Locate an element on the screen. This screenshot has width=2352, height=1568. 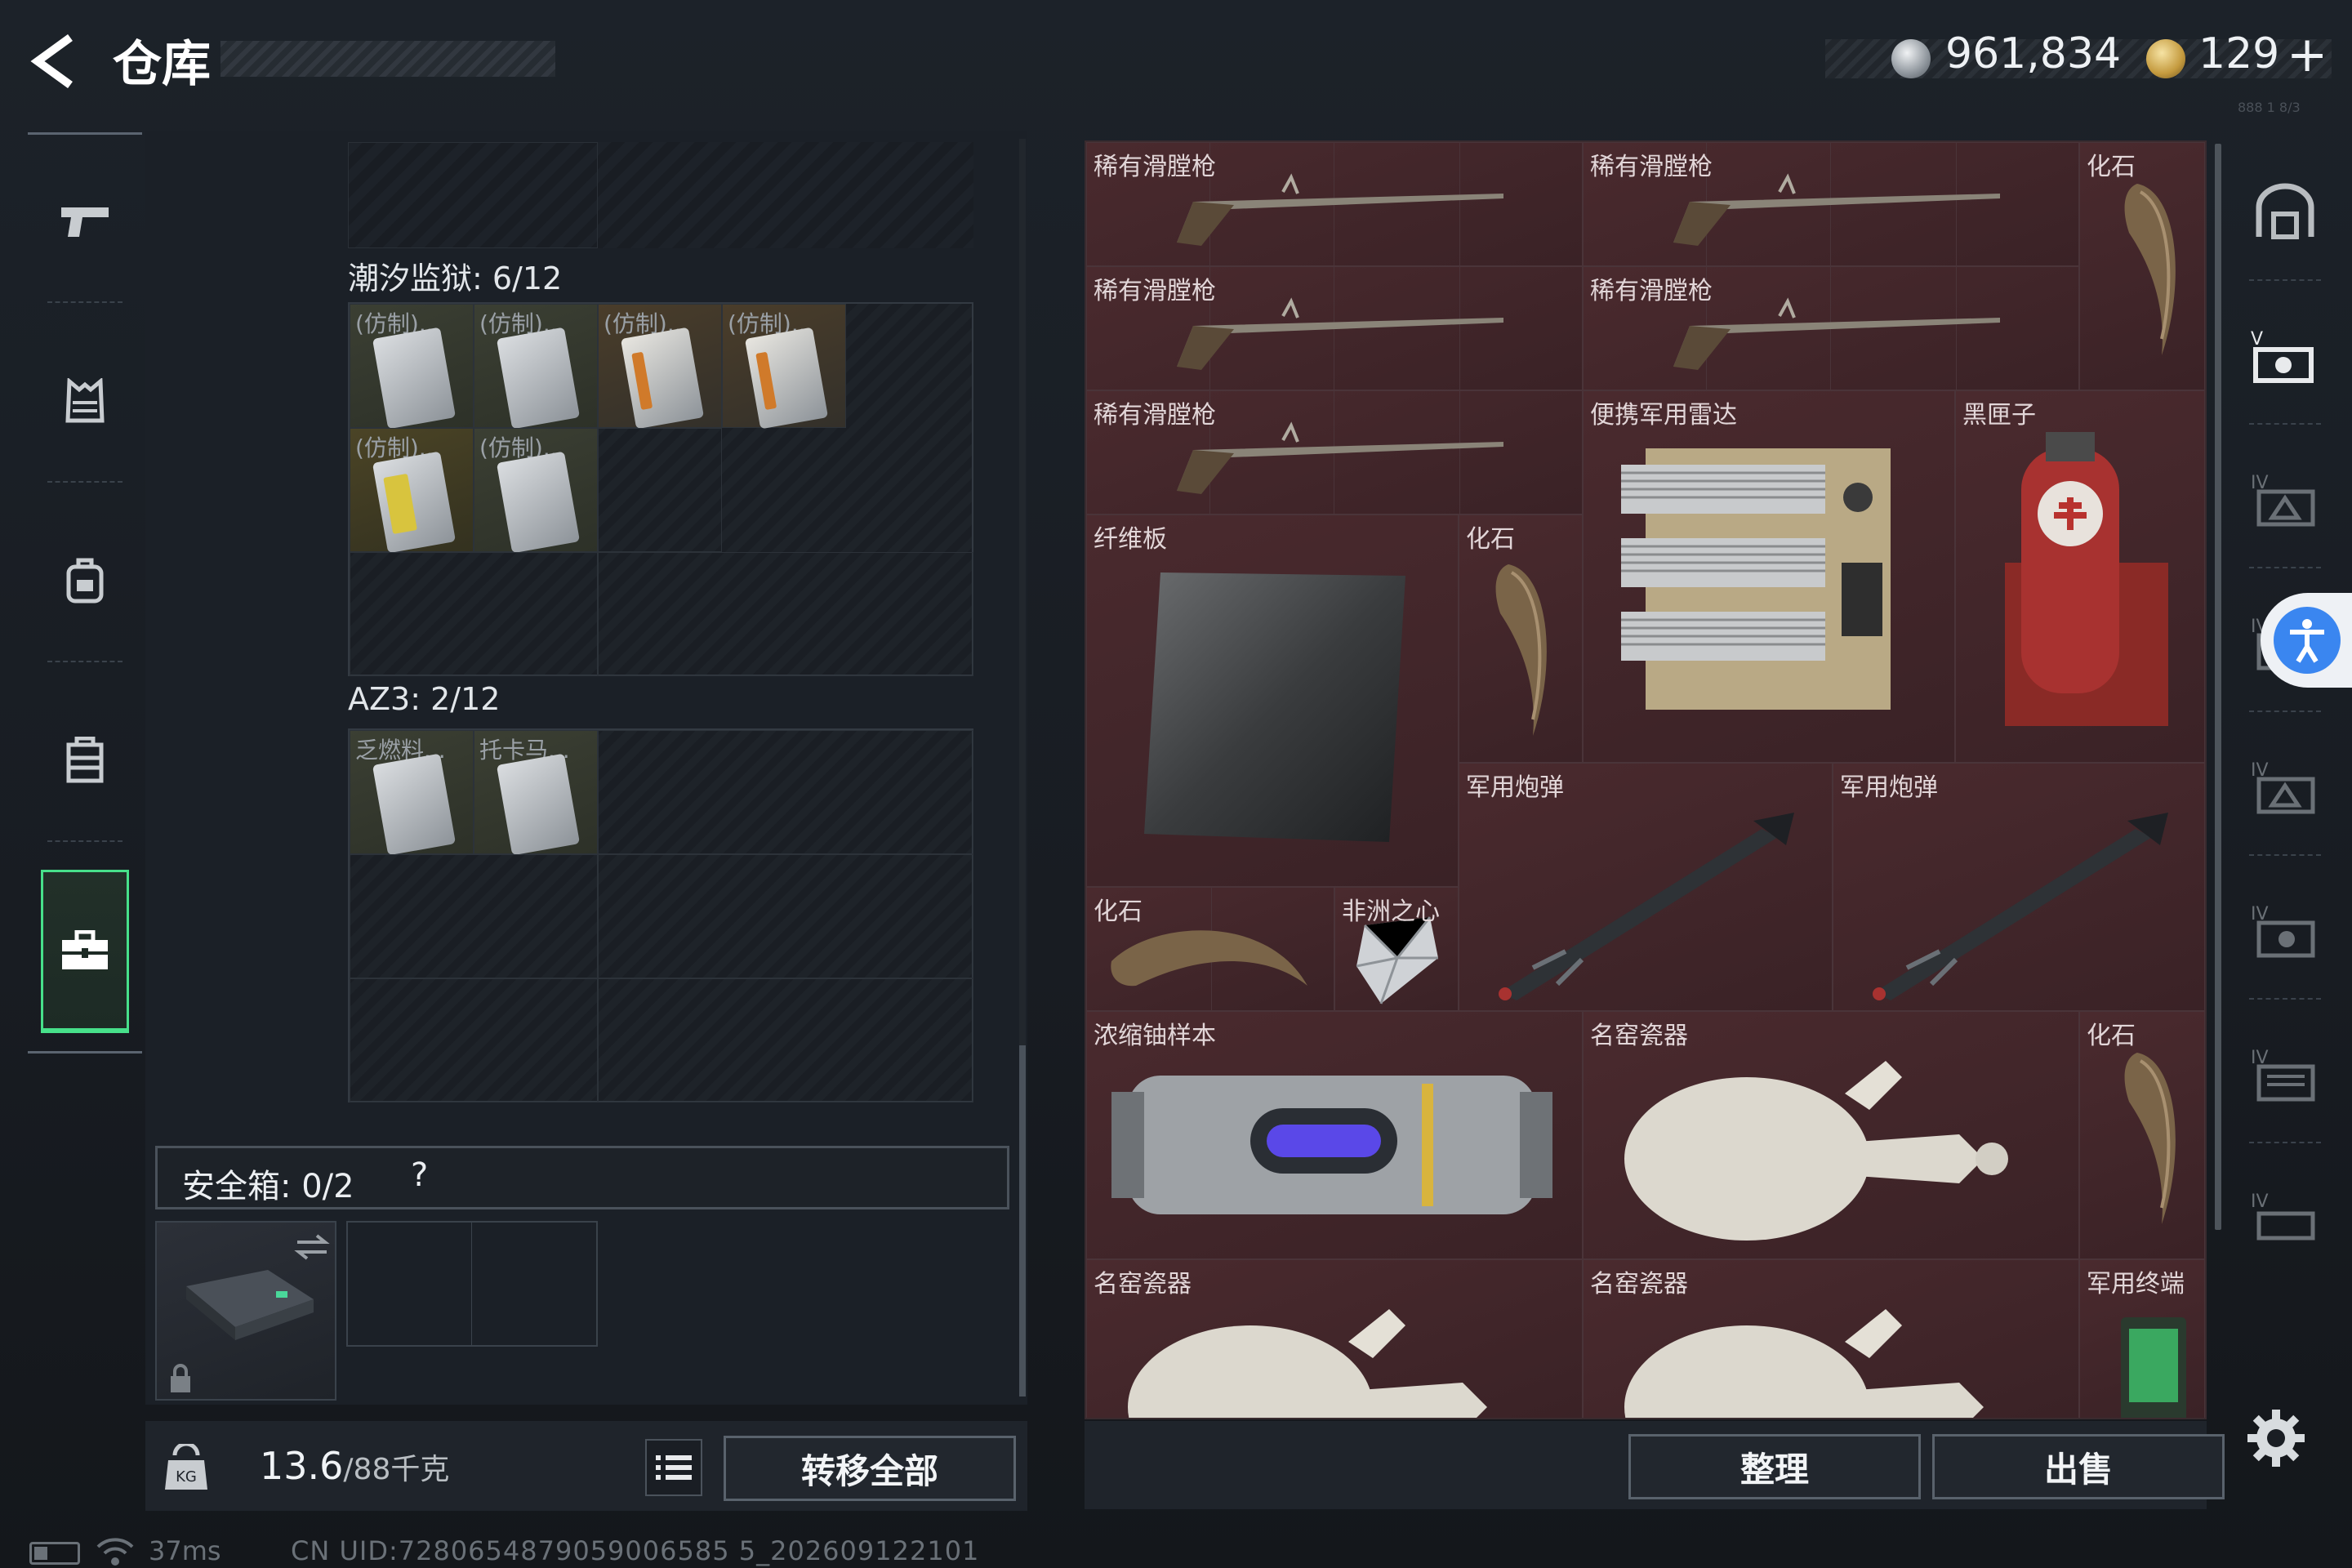
page-title: 仓库 is located at coordinates (162, 64).